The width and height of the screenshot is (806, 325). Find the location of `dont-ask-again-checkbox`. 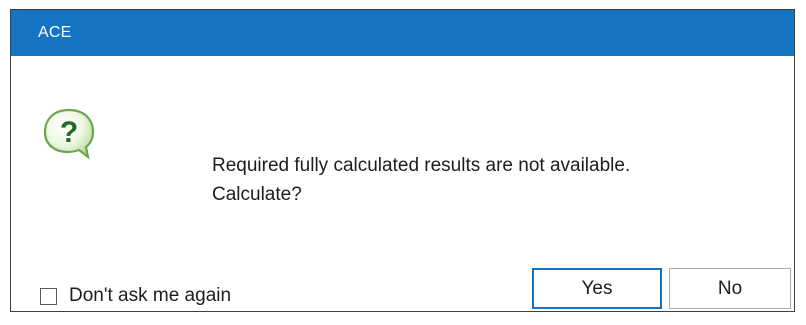

dont-ask-again-checkbox is located at coordinates (48, 296).